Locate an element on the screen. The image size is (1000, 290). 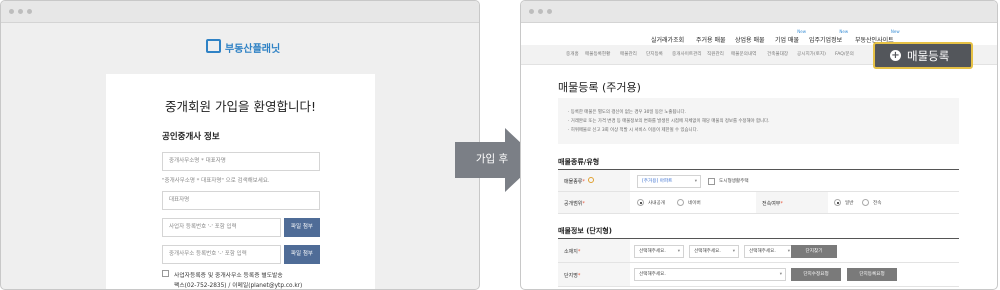
nav-item-corporate: 기업 매물 New is located at coordinates (790, 36).